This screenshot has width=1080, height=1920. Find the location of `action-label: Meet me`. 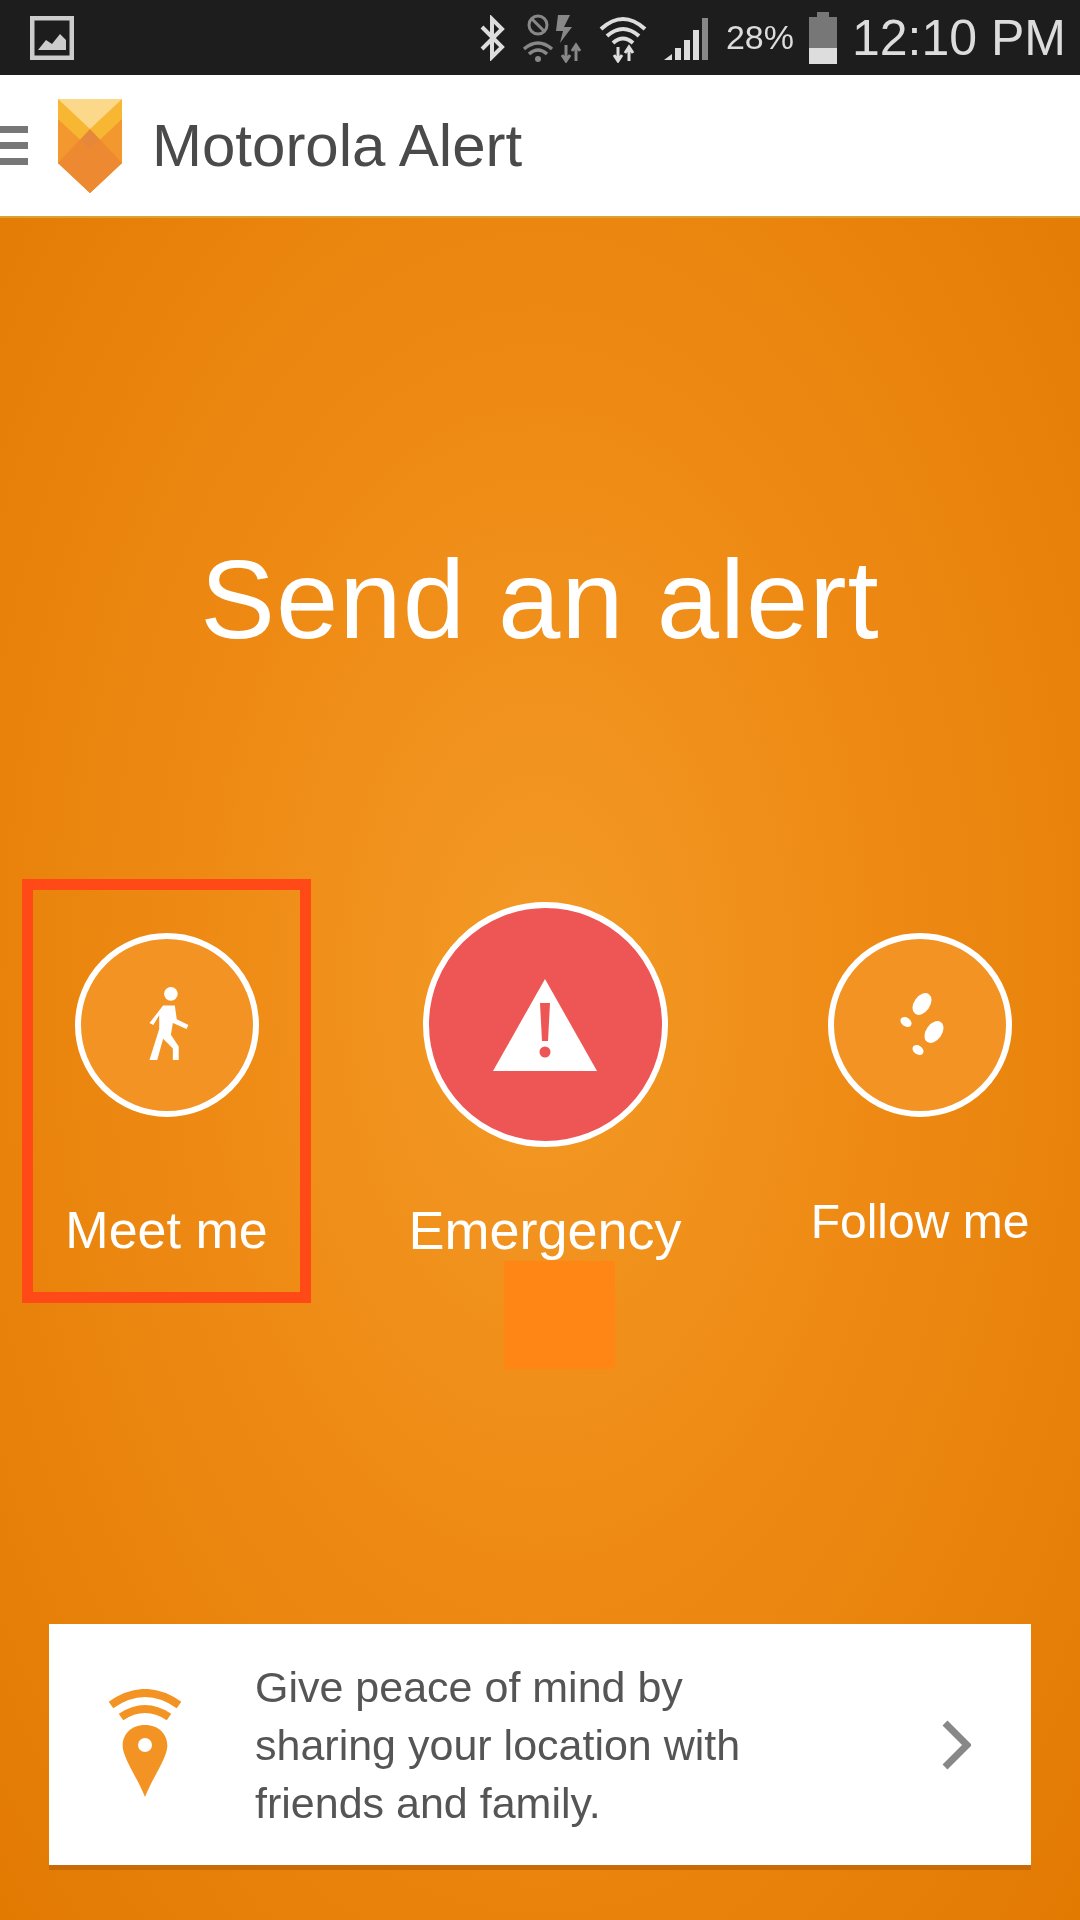

action-label: Meet me is located at coordinates (166, 1230).